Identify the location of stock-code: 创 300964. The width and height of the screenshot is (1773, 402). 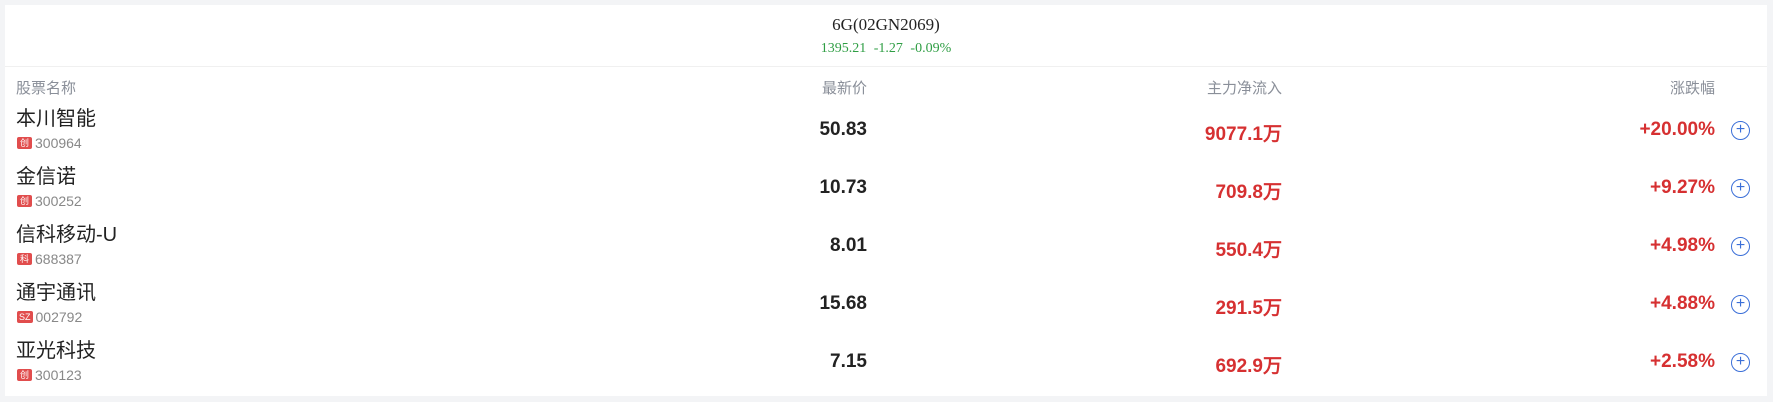
(49, 143).